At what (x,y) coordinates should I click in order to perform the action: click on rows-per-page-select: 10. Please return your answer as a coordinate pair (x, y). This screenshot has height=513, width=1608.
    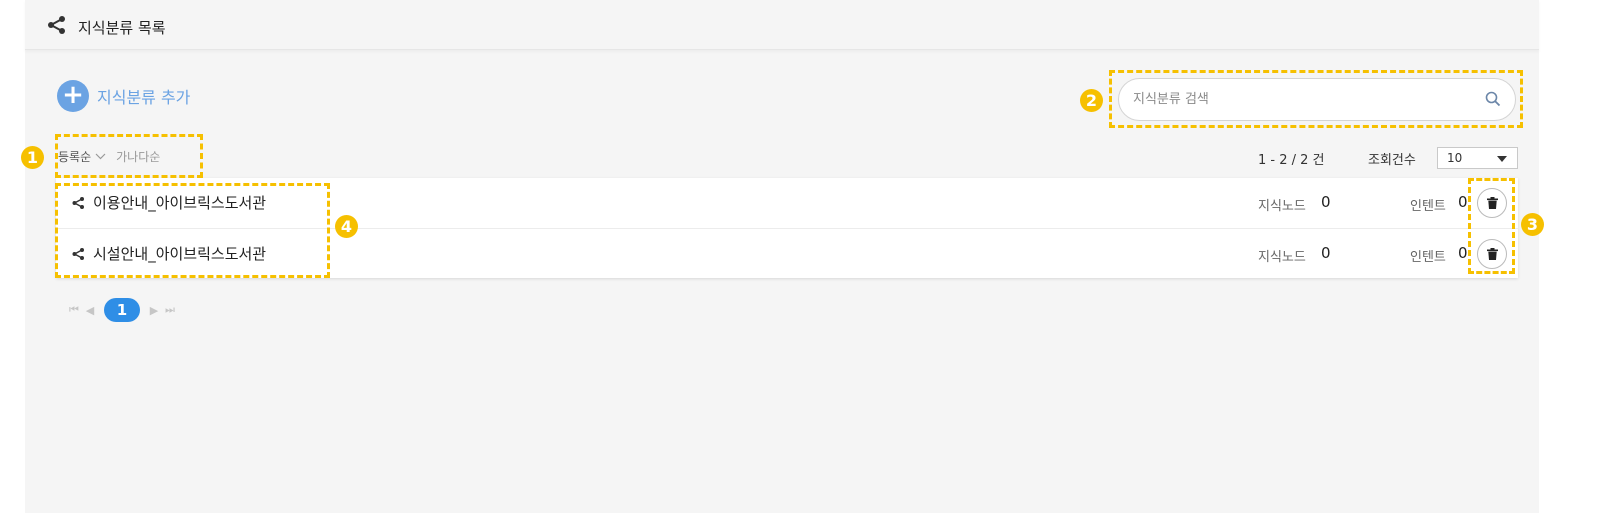
    Looking at the image, I should click on (1477, 158).